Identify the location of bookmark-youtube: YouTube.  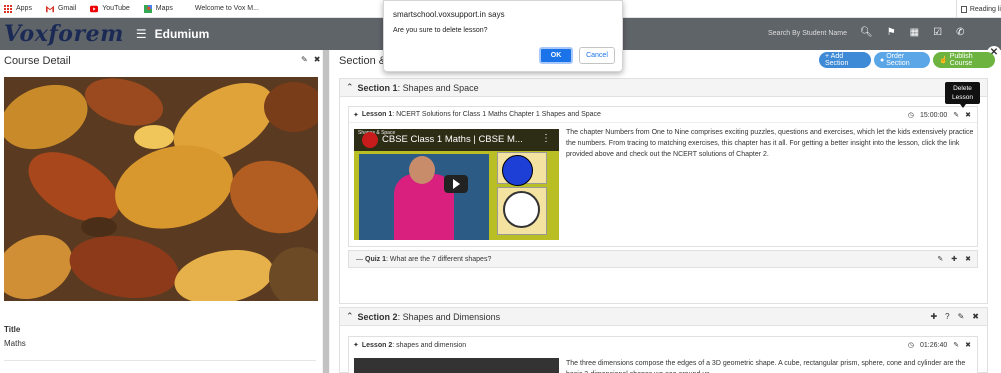
(110, 9).